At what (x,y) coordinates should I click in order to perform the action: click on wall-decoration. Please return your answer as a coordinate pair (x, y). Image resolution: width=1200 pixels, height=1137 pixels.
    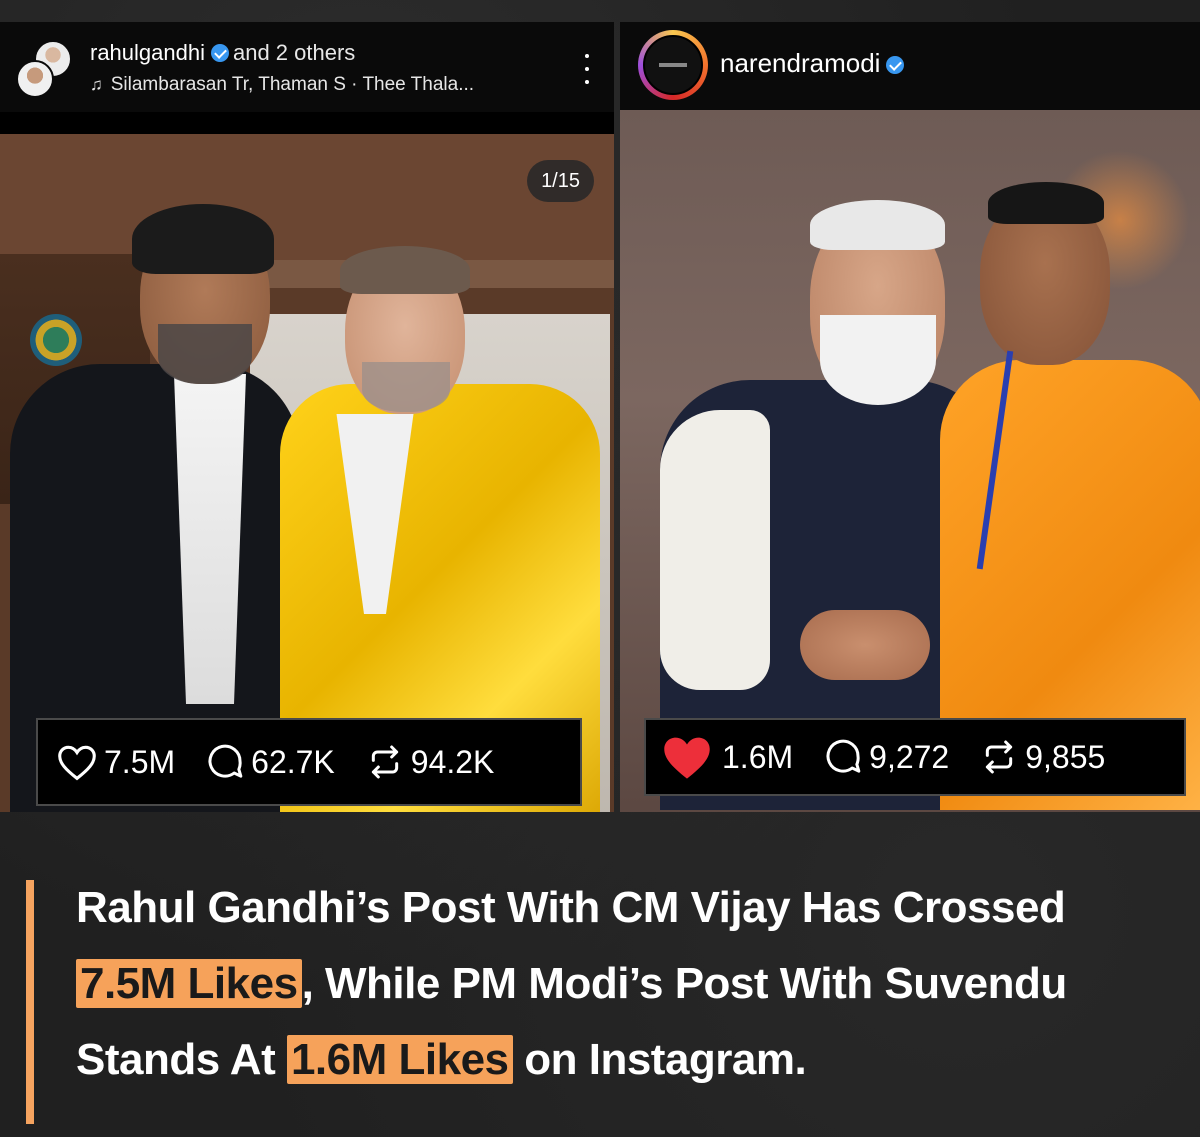
    Looking at the image, I should click on (56, 340).